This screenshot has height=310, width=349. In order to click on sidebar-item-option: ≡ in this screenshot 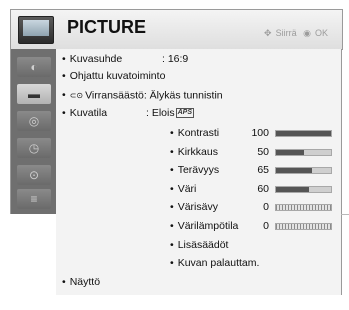, I will do `click(34, 199)`.